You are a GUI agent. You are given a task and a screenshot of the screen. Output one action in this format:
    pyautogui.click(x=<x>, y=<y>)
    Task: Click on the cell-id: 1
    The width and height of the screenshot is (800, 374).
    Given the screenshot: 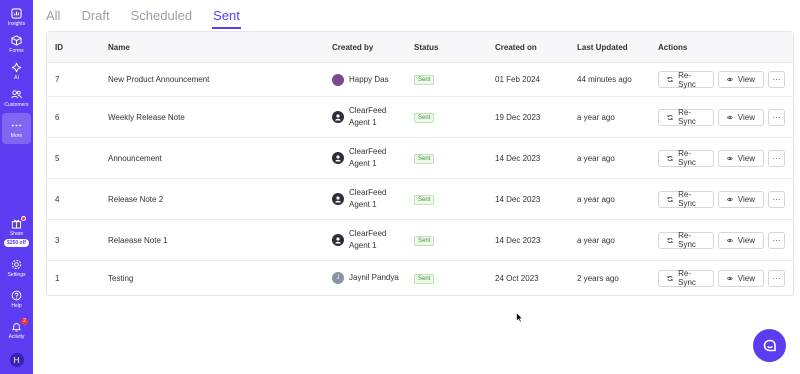 What is the action you would take?
    pyautogui.click(x=57, y=278)
    